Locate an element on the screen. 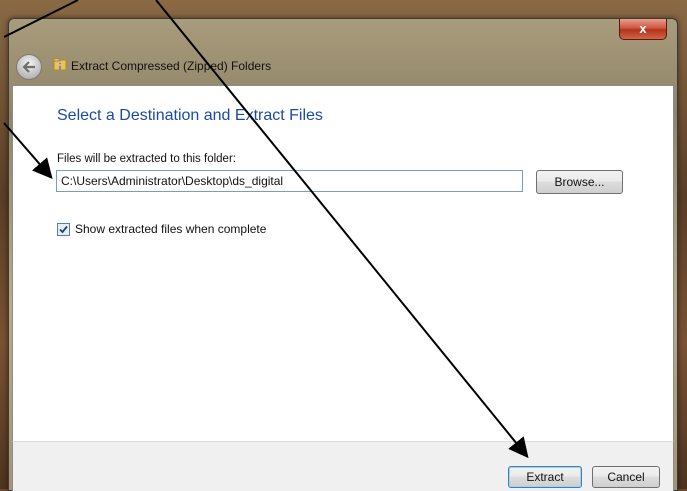 This screenshot has height=491, width=687. checkmark-icon is located at coordinates (63, 229).